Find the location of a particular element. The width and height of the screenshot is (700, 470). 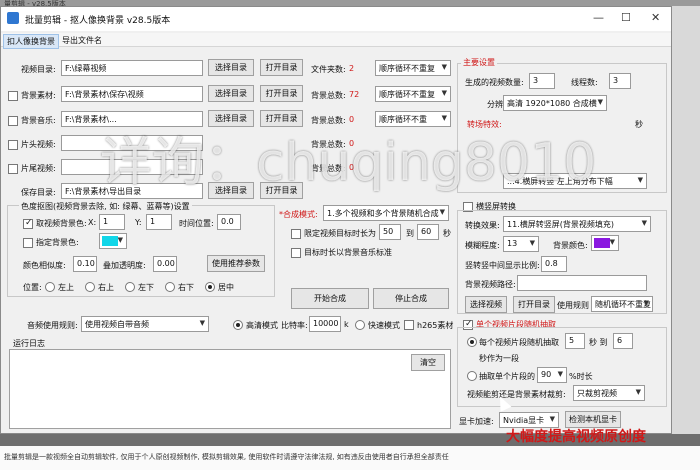

use-rule-value: 随机循环不重复 is located at coordinates (623, 304).